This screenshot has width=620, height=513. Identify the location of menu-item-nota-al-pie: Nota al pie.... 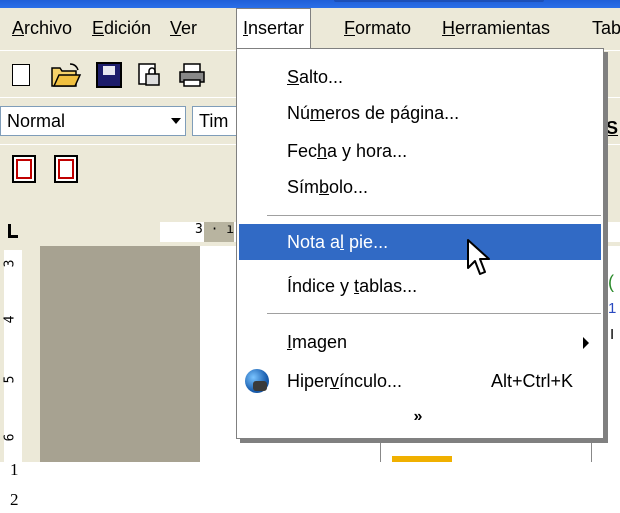
(420, 242).